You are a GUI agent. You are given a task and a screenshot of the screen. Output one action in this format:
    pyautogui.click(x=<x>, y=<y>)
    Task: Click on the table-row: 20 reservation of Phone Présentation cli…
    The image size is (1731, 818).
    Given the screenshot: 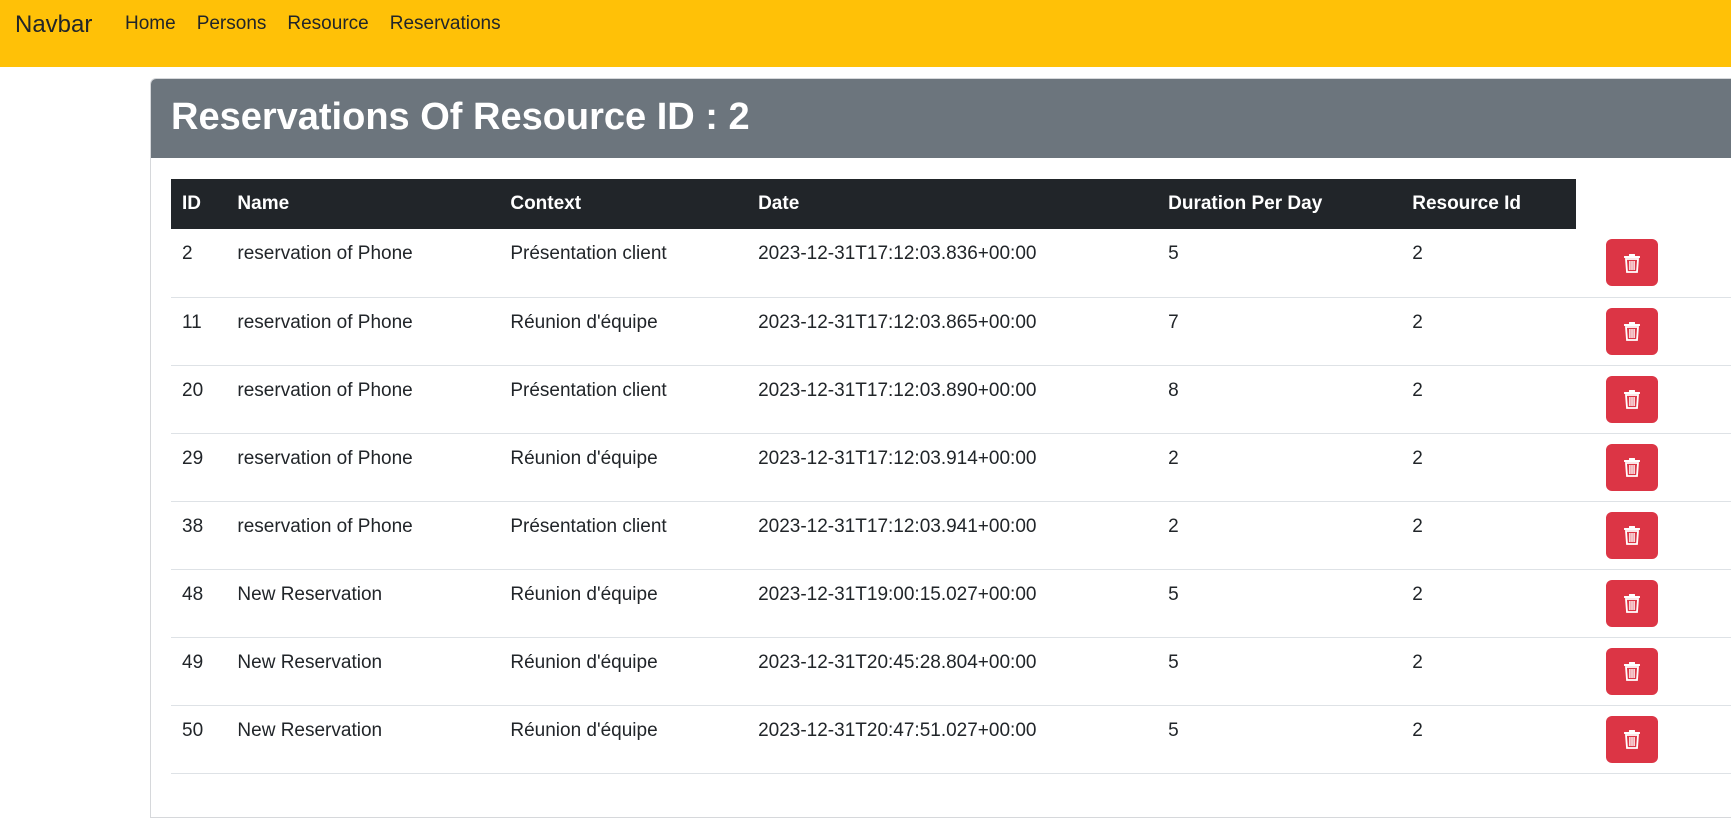 What is the action you would take?
    pyautogui.click(x=951, y=399)
    